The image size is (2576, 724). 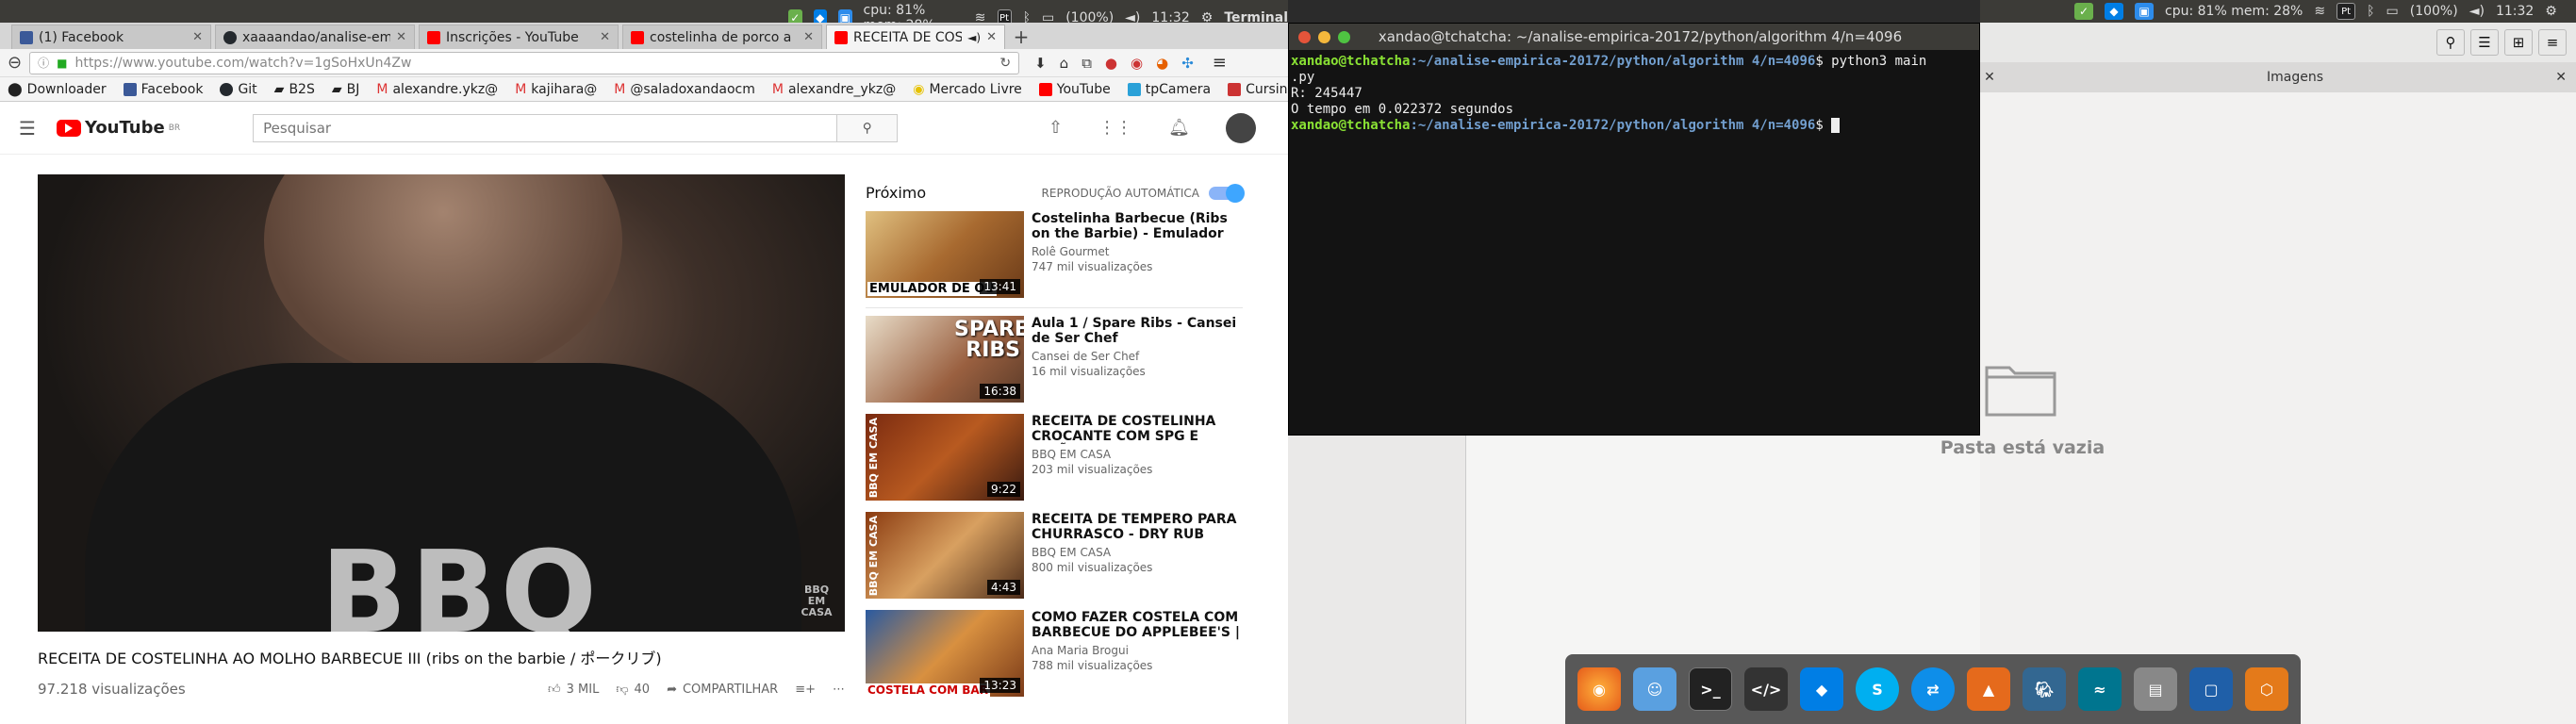 What do you see at coordinates (1115, 128) in the screenshot?
I see `apps-grid-icon: ⋮⋮` at bounding box center [1115, 128].